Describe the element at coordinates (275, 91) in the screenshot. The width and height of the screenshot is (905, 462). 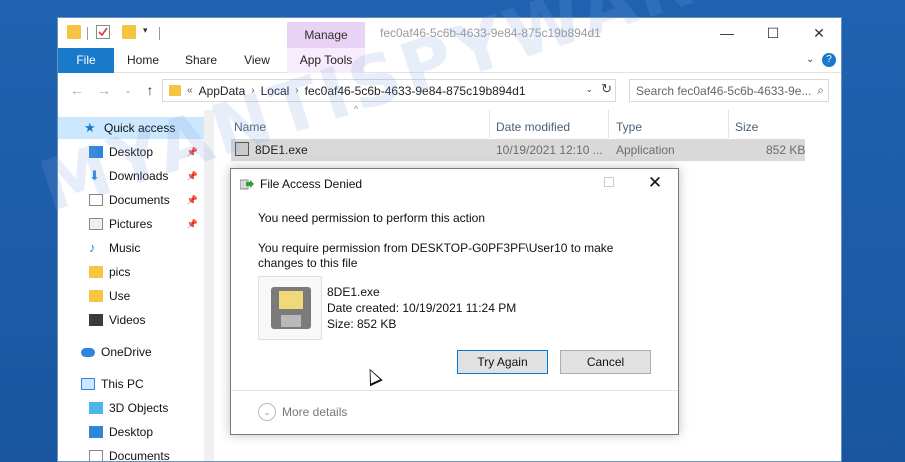
I see `breadcrumb-local: Local` at that location.